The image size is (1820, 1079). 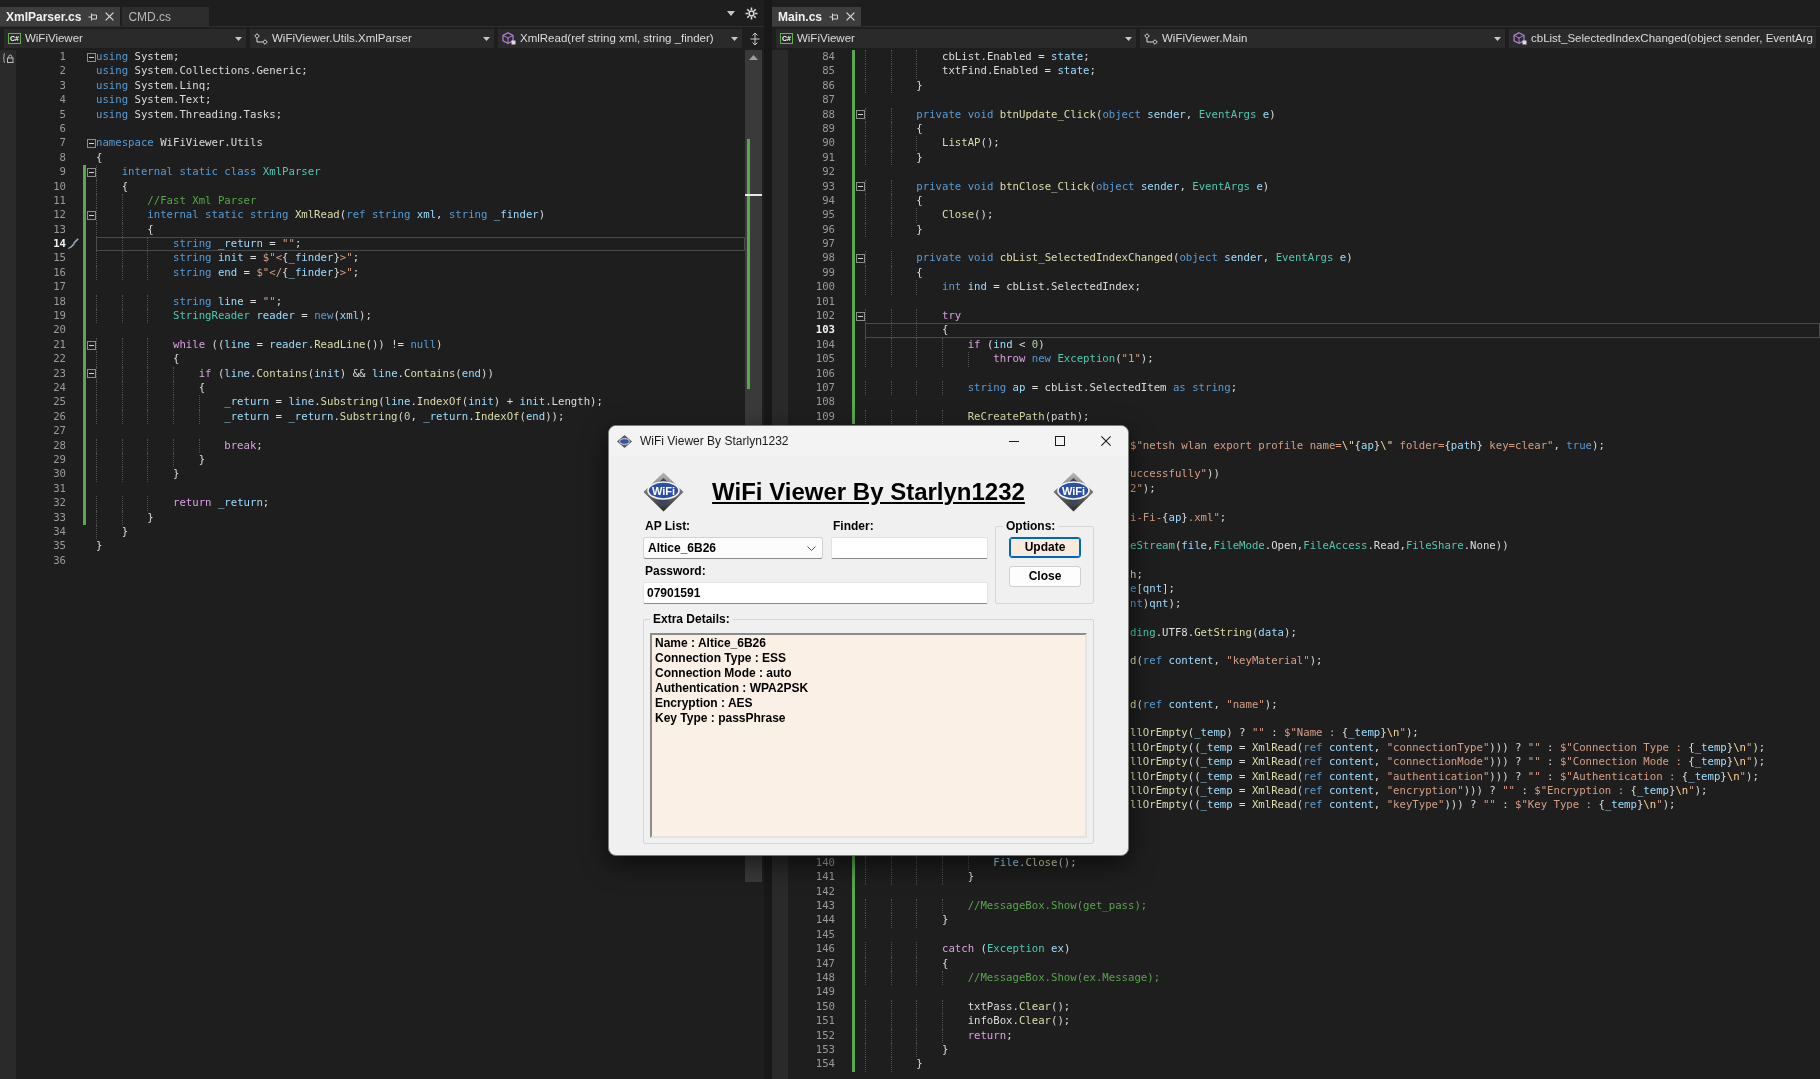 What do you see at coordinates (1448, 748) in the screenshot?
I see `code-line: llOrEmpty((_temp = XmlRead(ref content, "connectionType"))) ? "" : $"Connection Type : {_temp}\n");` at bounding box center [1448, 748].